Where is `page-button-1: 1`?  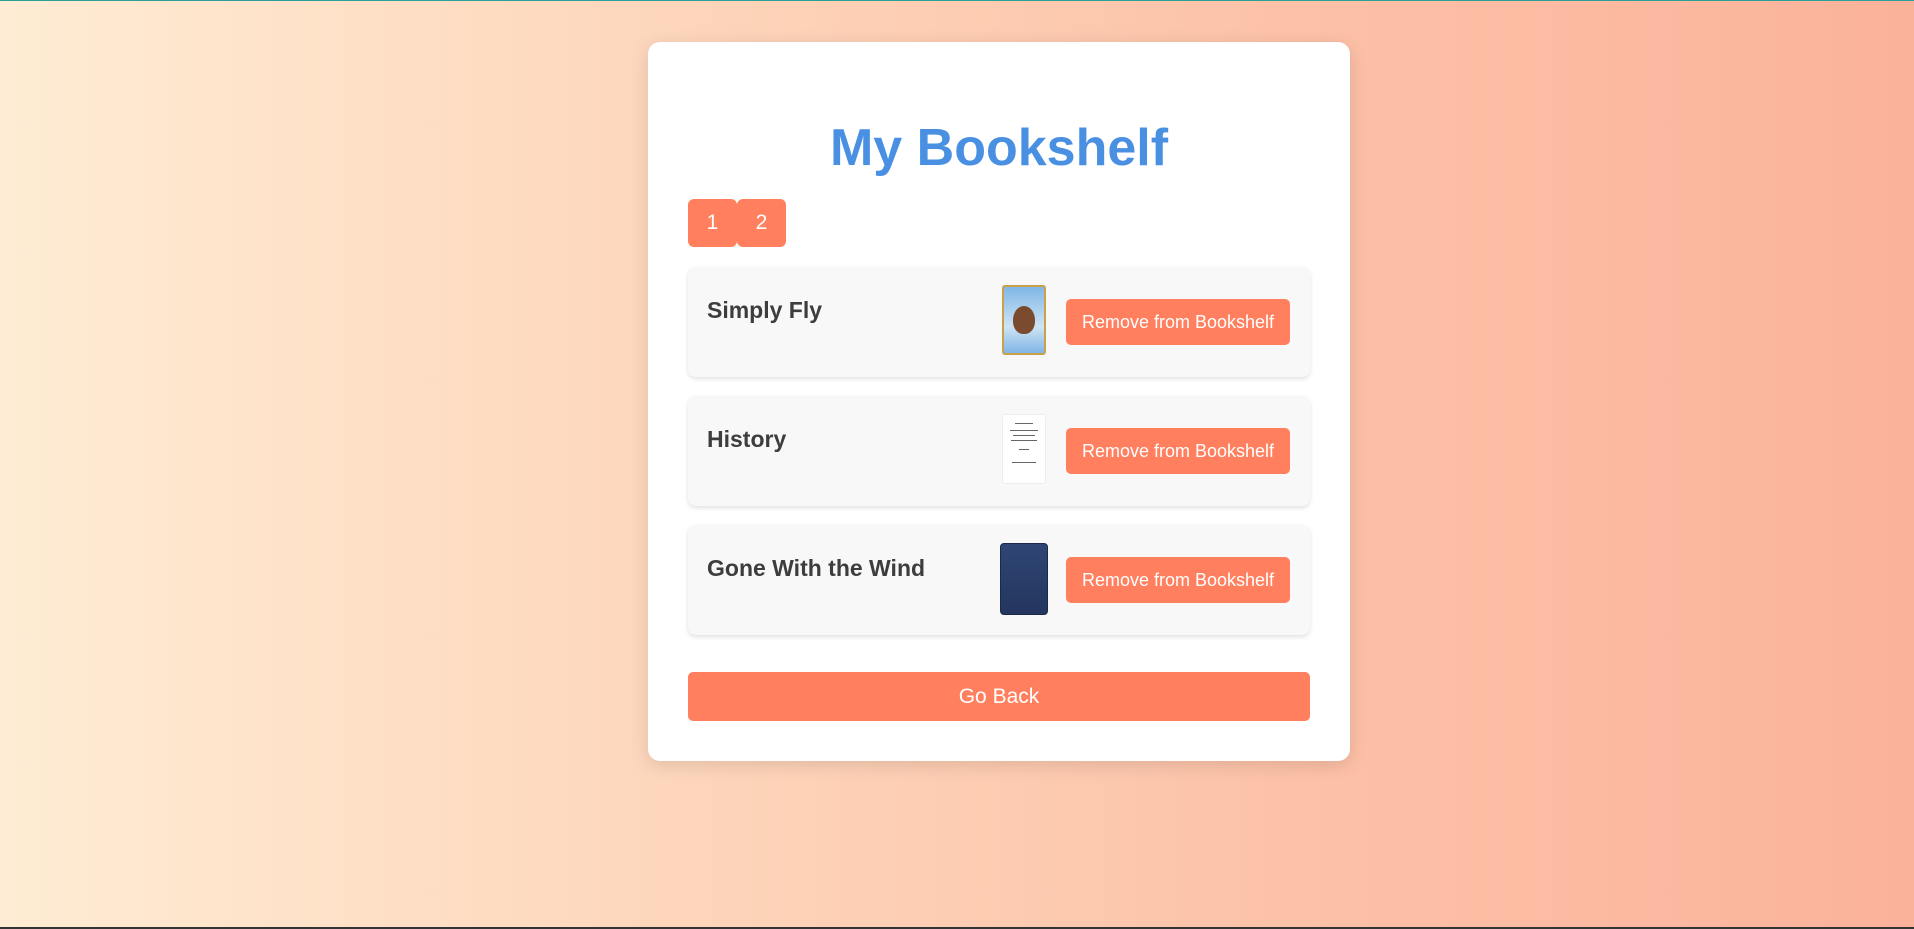
page-button-1: 1 is located at coordinates (712, 223).